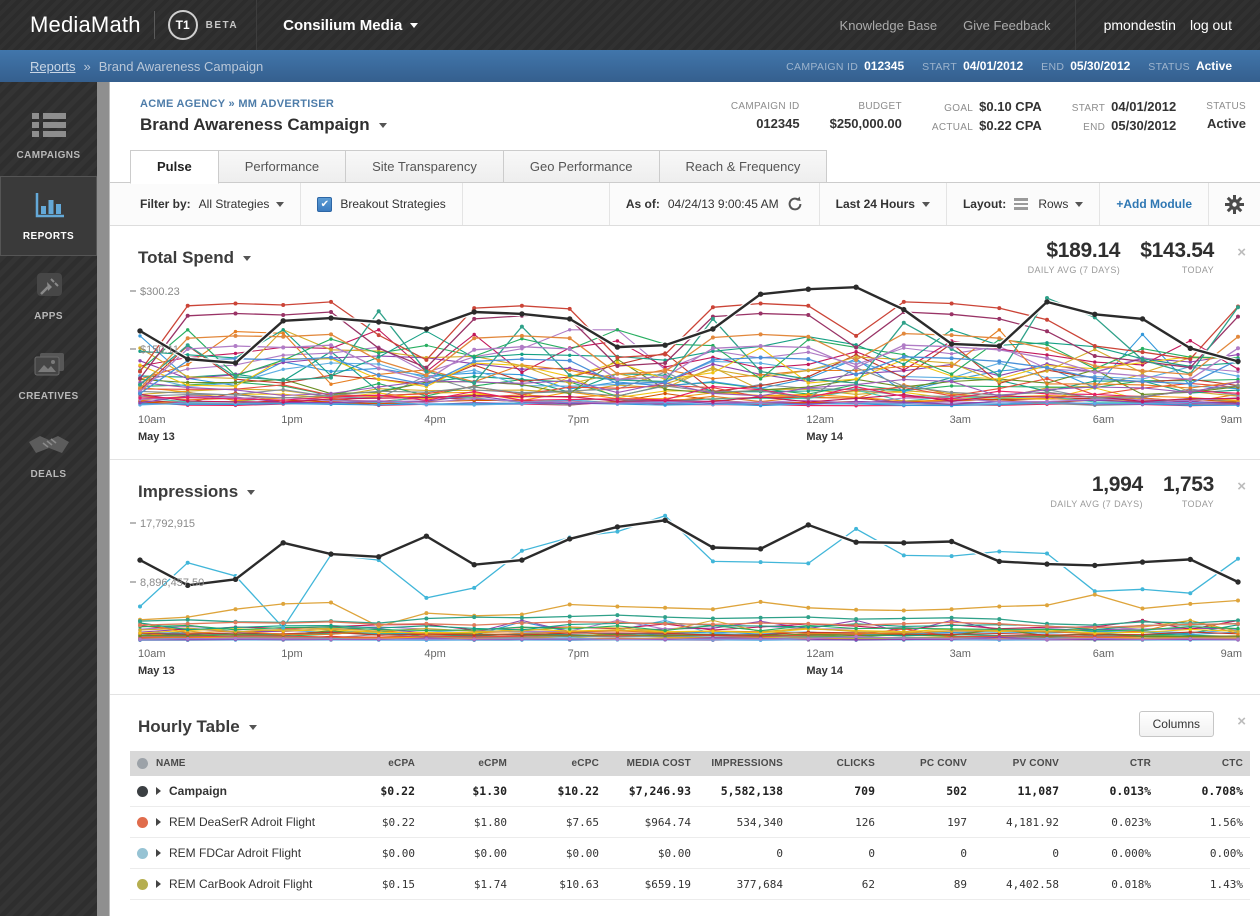 This screenshot has width=1260, height=916. I want to click on add-module-button: +Add Module, so click(1154, 204).